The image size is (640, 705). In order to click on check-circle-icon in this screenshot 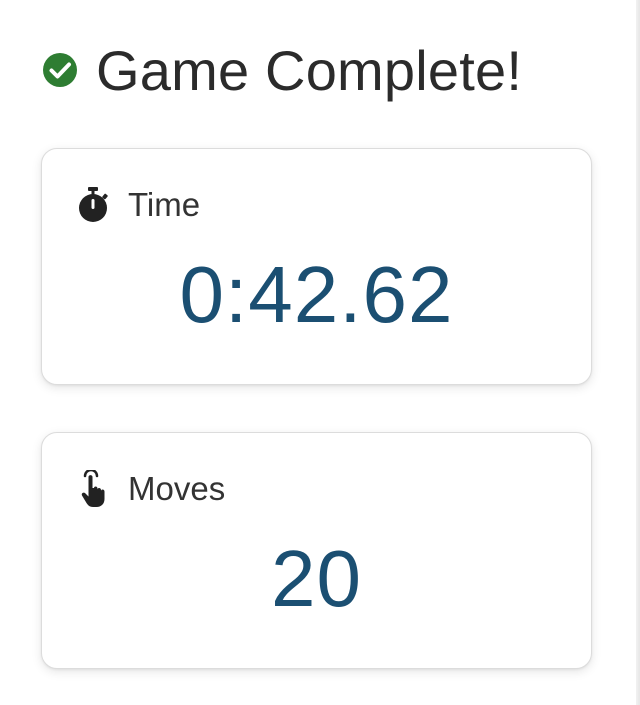, I will do `click(60, 70)`.